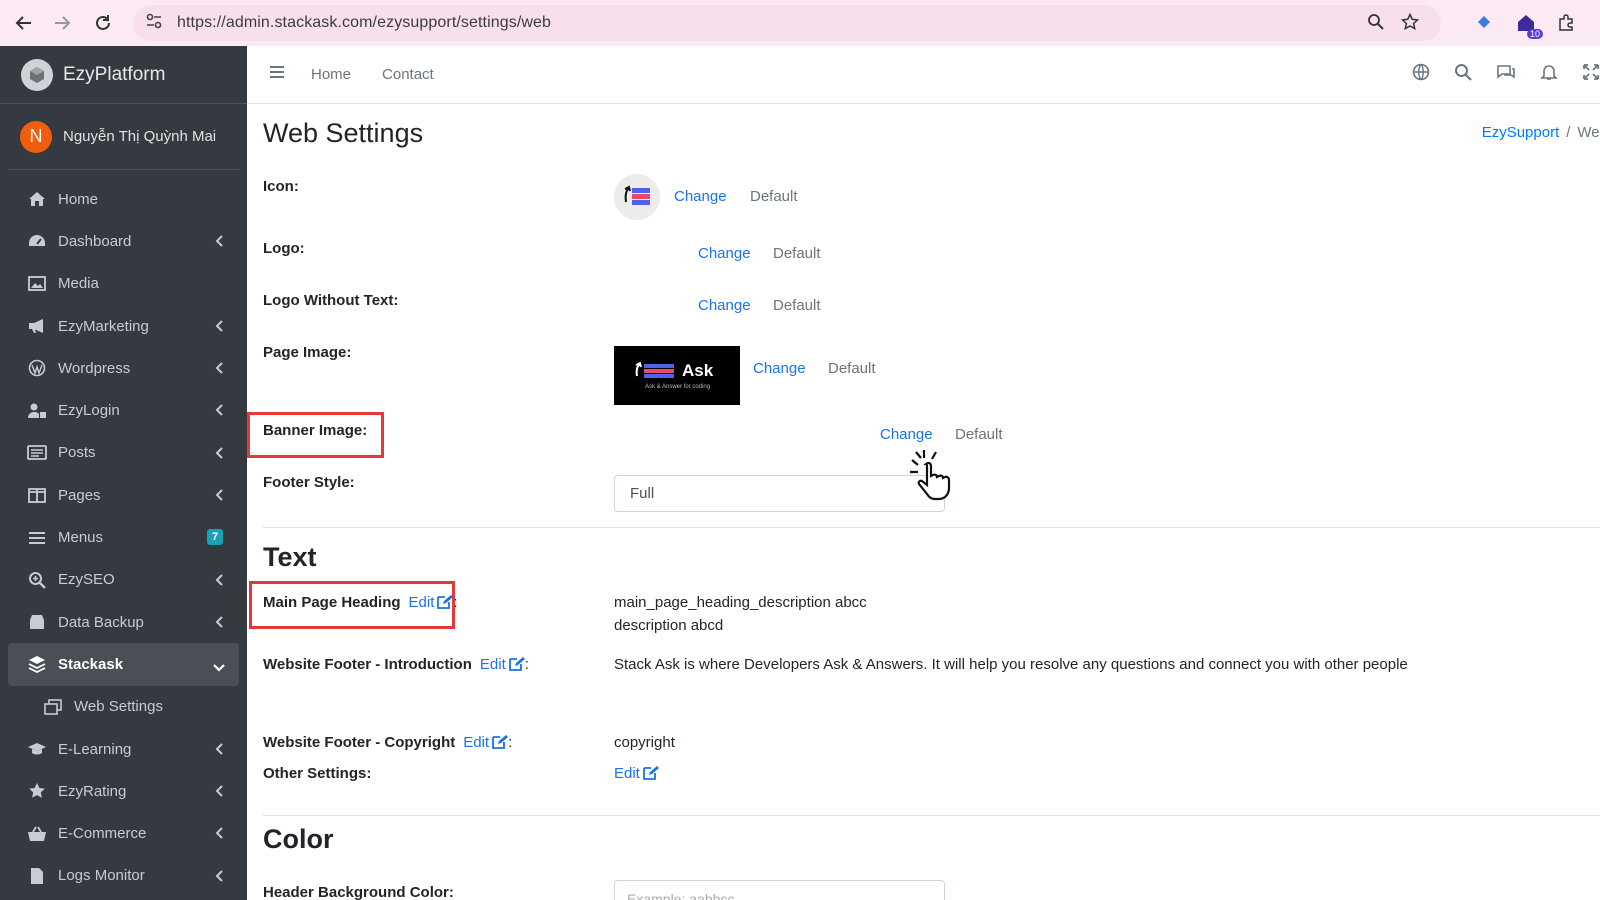 The width and height of the screenshot is (1600, 900). I want to click on sidebar-item-ezylogin: EzyLogin, so click(123, 410).